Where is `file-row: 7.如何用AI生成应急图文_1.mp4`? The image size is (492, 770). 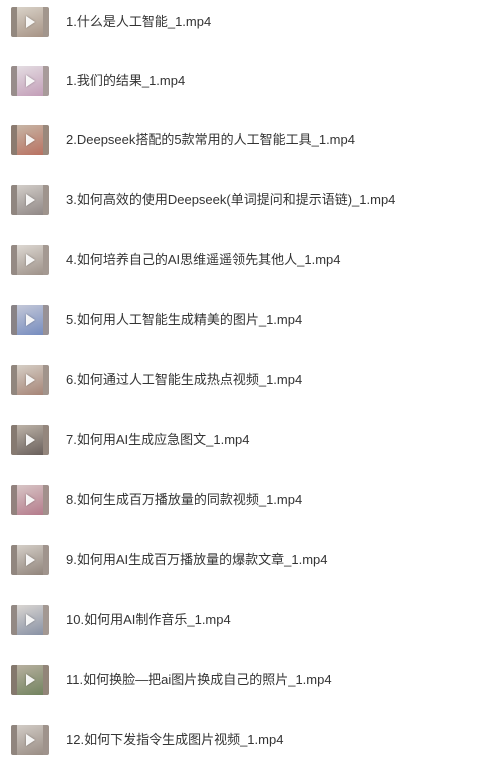
file-row: 7.如何用AI生成应急图文_1.mp4 is located at coordinates (246, 440).